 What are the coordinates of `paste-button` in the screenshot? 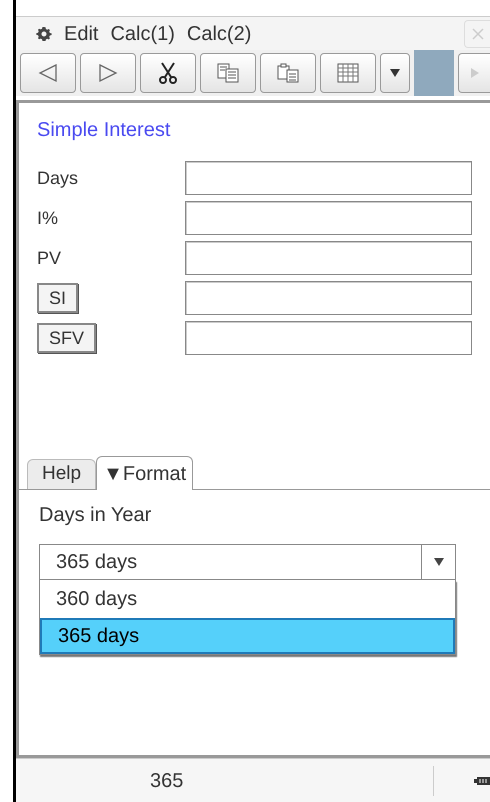 It's located at (288, 73).